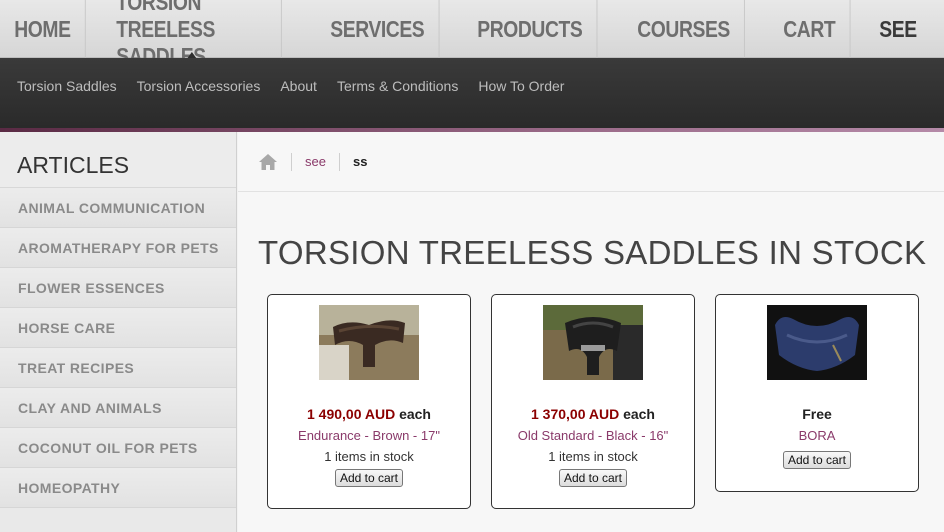 The height and width of the screenshot is (532, 944). What do you see at coordinates (315, 161) in the screenshot?
I see `breadcrumb-link-see: see` at bounding box center [315, 161].